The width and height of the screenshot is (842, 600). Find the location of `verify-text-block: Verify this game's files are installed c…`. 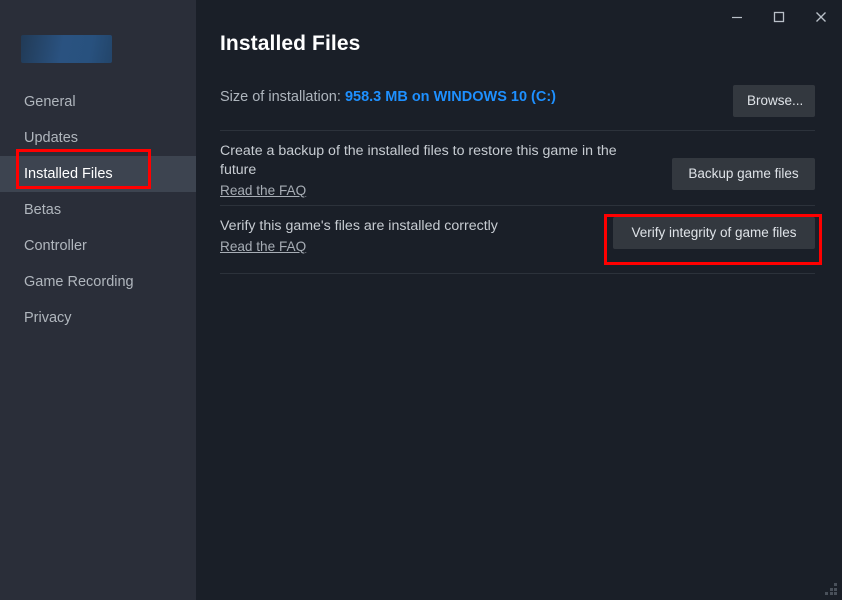

verify-text-block: Verify this game's files are installed c… is located at coordinates (430, 236).